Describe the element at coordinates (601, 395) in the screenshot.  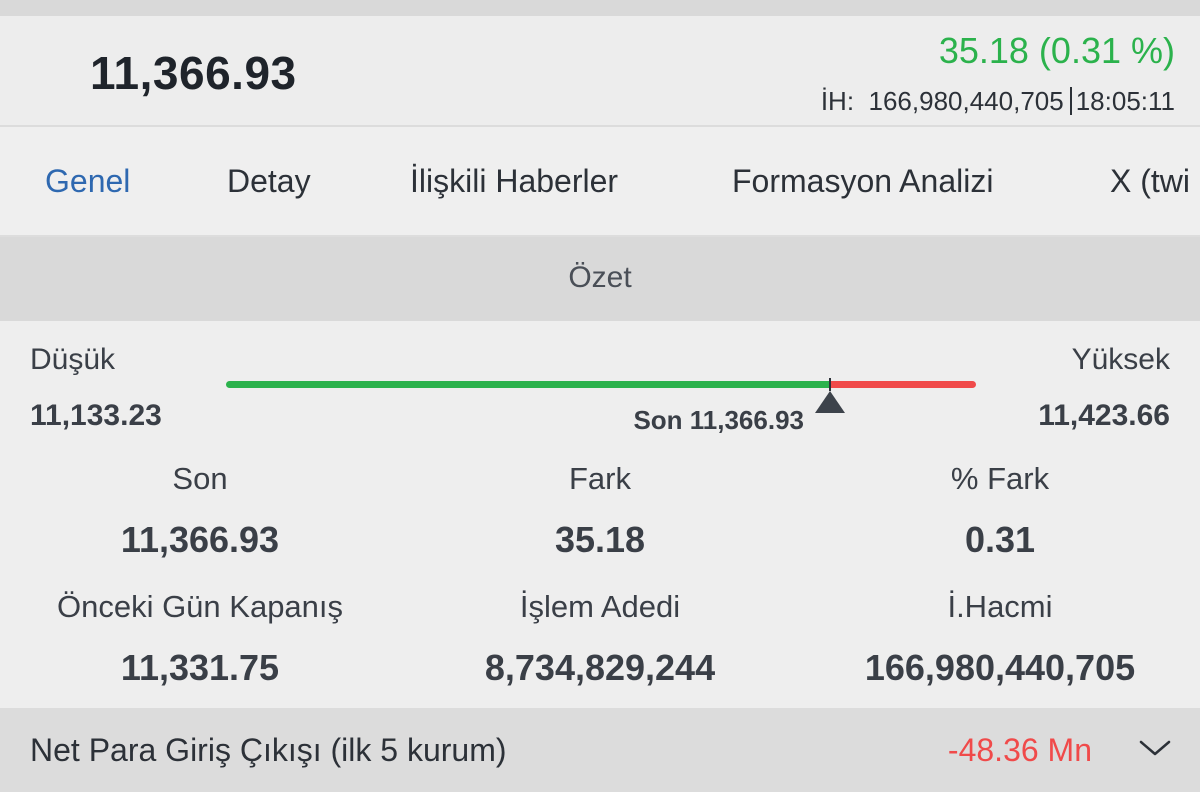
I see `day-range-bar` at that location.